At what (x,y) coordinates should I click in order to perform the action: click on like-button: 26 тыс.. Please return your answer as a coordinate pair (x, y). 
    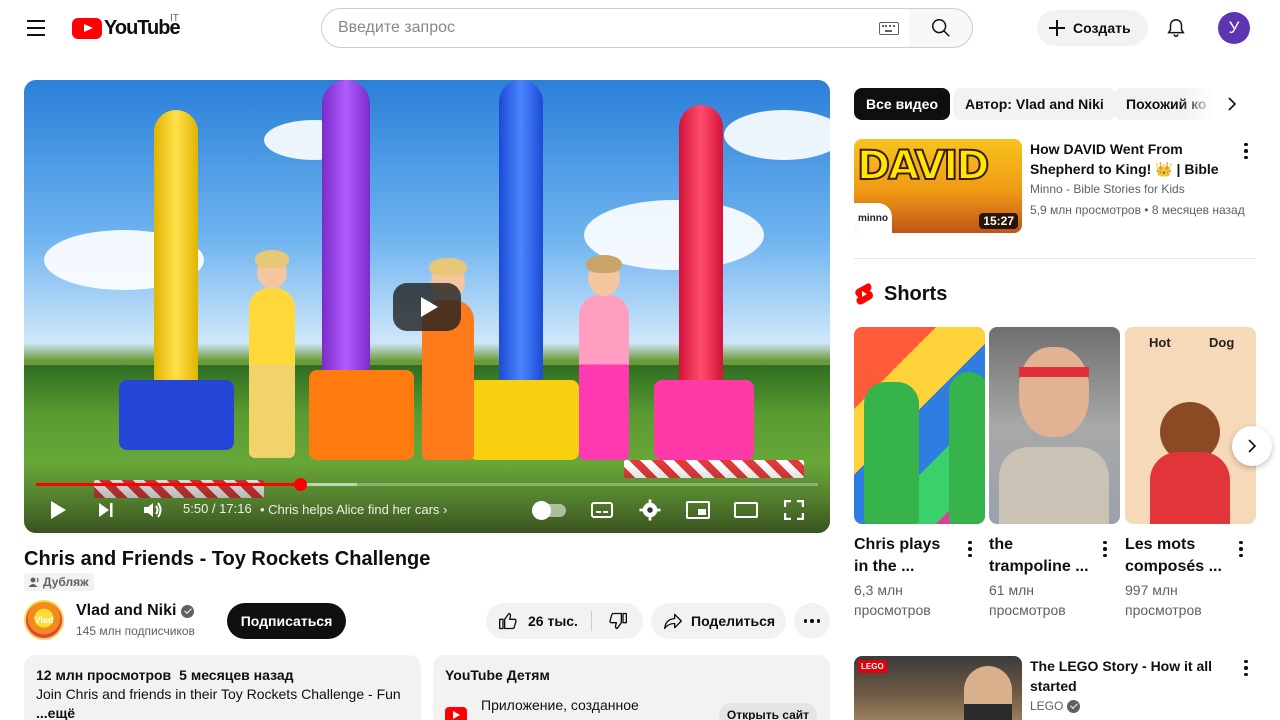
    Looking at the image, I should click on (538, 621).